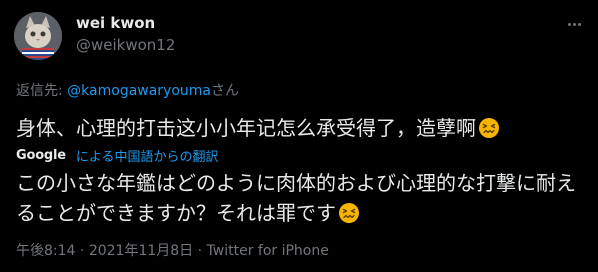 This screenshot has height=272, width=598. What do you see at coordinates (246, 128) in the screenshot?
I see `tweet-body: 身体、心理的打击这小小年记怎么承受得了，造孽啊` at bounding box center [246, 128].